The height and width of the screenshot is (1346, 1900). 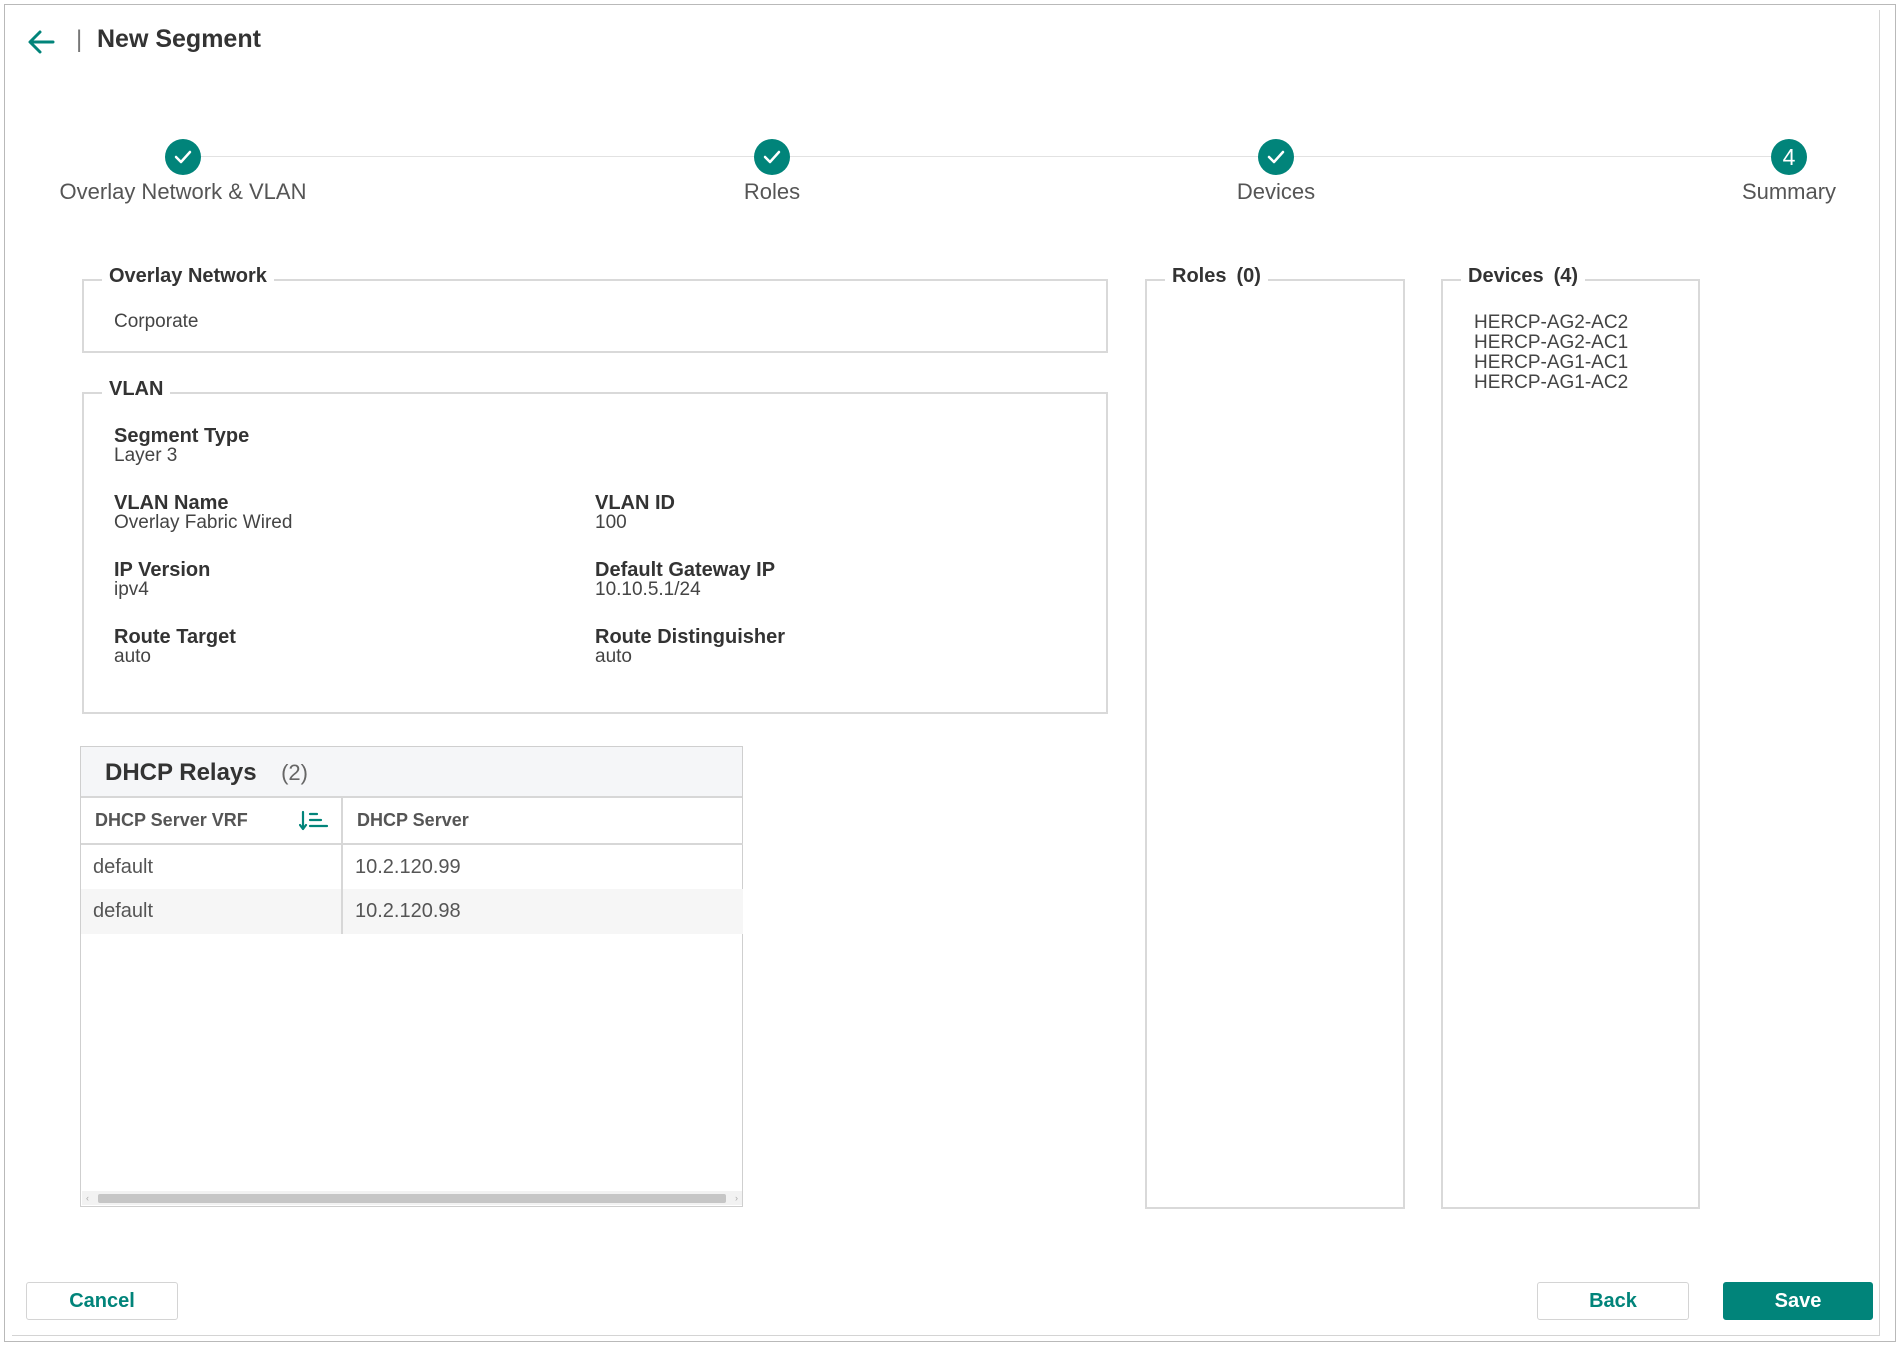 I want to click on segment-type-label: Segment Type, so click(x=182, y=436).